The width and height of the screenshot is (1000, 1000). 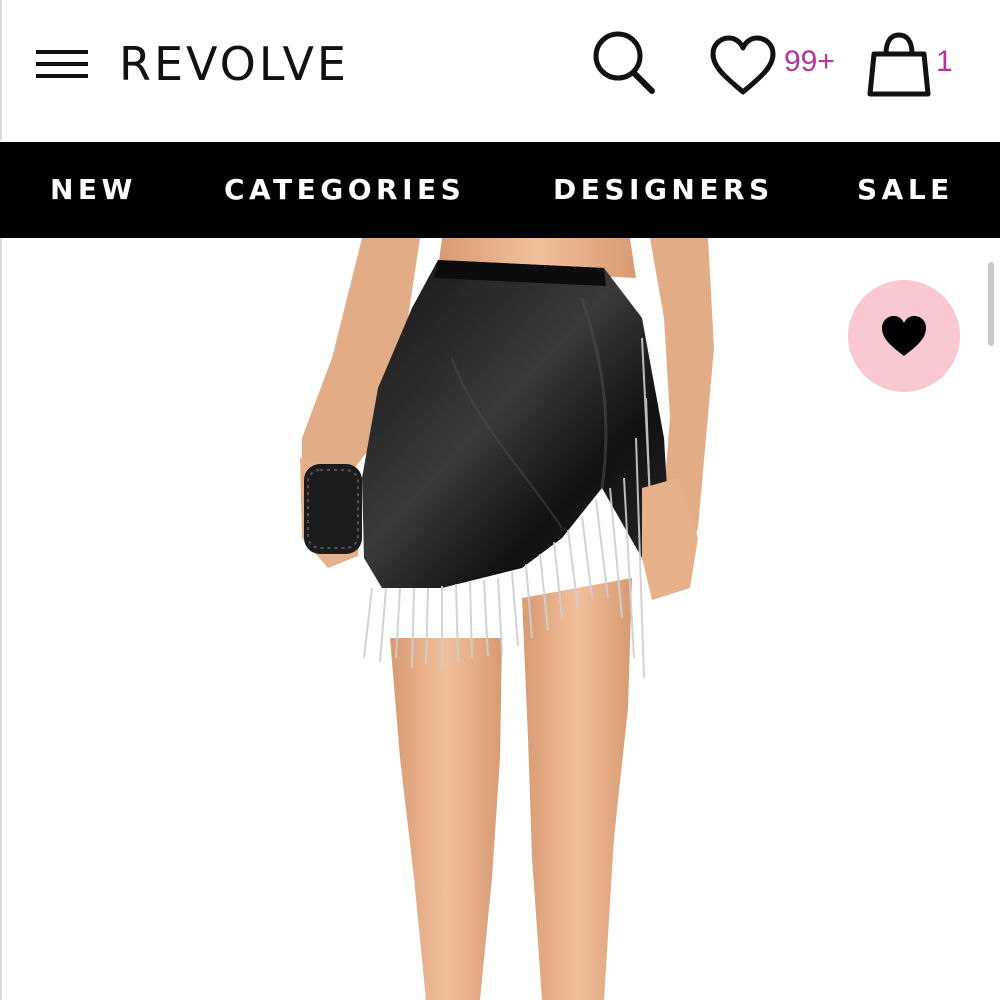 I want to click on nav-categories: CATEGORIES, so click(x=344, y=190).